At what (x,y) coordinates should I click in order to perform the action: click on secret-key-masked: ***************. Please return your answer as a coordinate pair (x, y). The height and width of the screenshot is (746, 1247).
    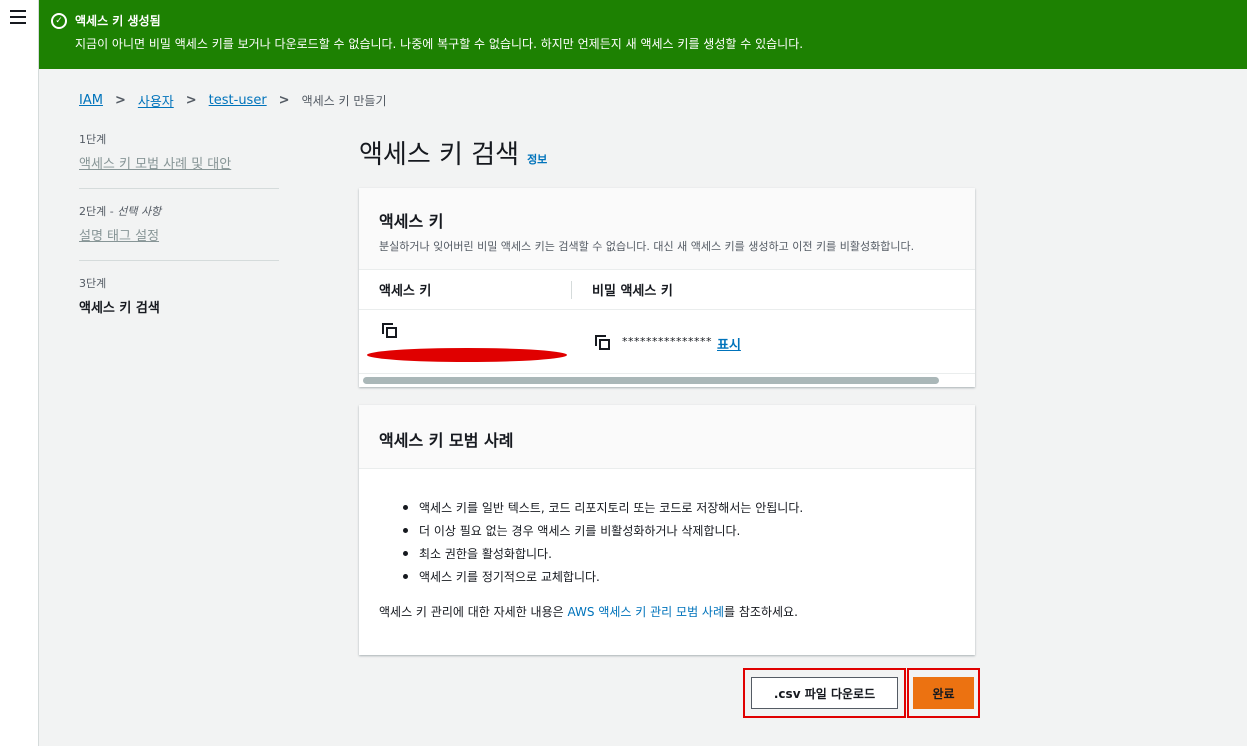
    Looking at the image, I should click on (667, 341).